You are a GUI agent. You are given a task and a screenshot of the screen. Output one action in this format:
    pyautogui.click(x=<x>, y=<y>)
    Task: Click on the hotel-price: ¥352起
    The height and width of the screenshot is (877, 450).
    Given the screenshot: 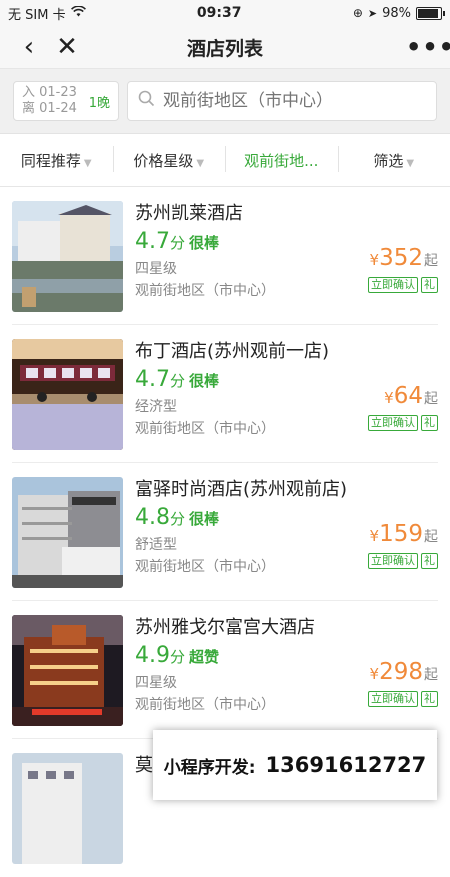 What is the action you would take?
    pyautogui.click(x=404, y=258)
    